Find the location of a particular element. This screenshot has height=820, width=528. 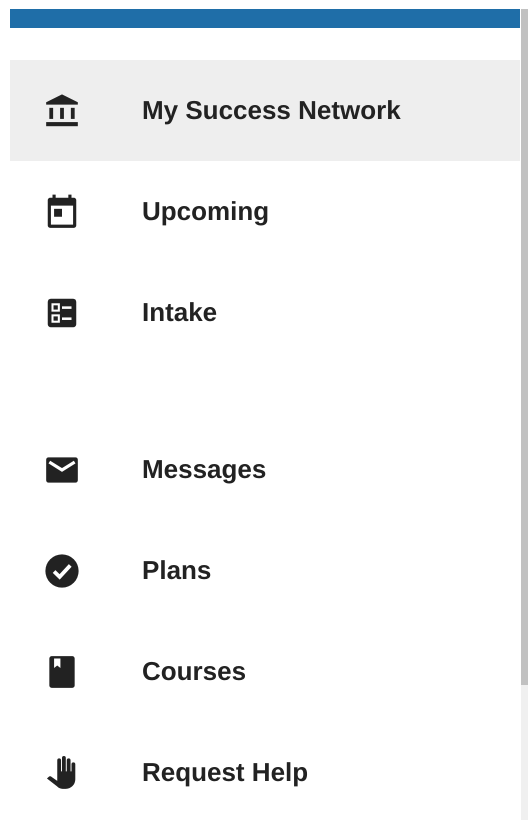

nav-item: Request Help is located at coordinates (265, 771).